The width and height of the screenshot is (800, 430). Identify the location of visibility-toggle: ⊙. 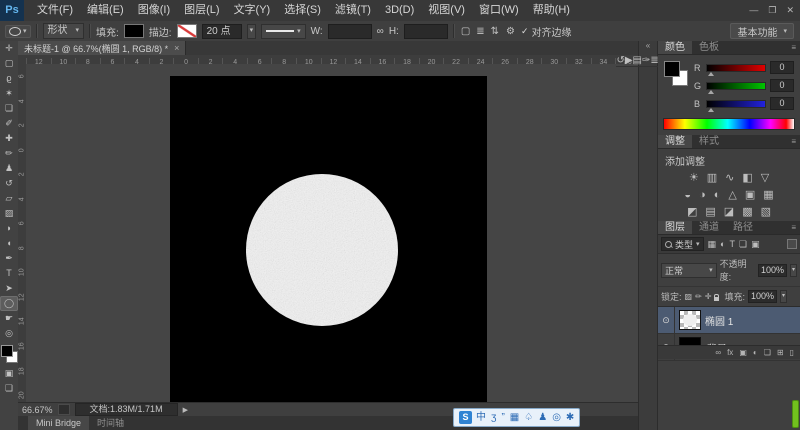
(666, 320).